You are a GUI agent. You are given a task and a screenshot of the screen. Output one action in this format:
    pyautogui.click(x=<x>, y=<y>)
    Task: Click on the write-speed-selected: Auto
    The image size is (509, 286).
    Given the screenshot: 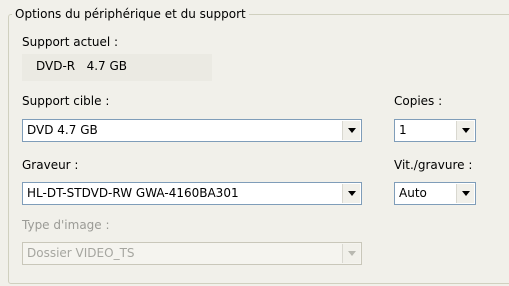 What is the action you would take?
    pyautogui.click(x=413, y=193)
    